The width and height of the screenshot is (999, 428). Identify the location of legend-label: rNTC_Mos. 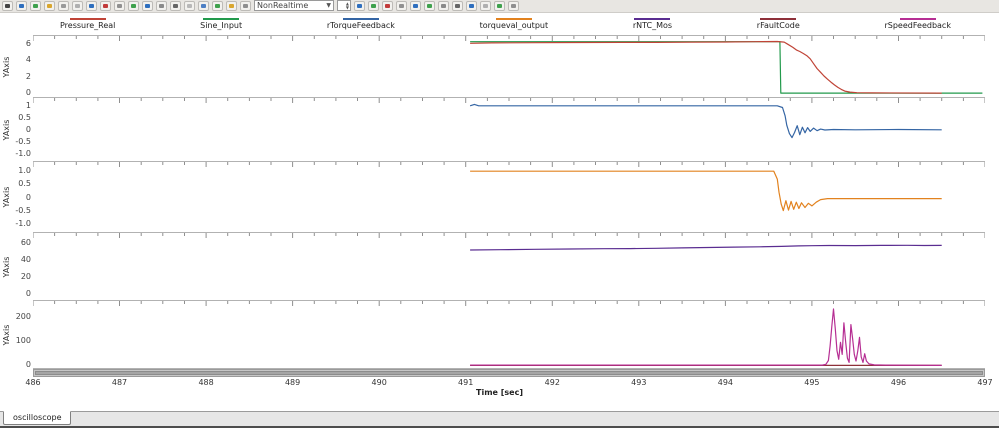
(652, 25).